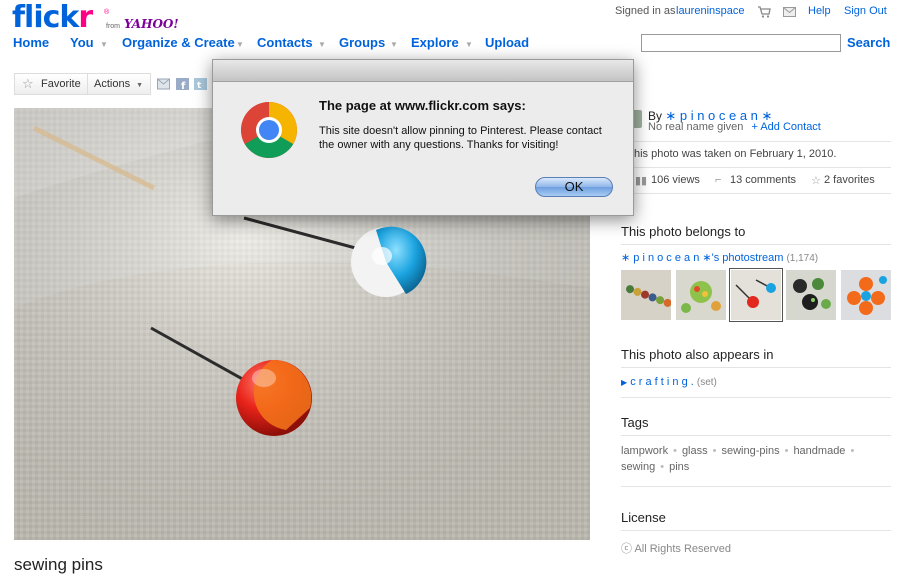  Describe the element at coordinates (683, 231) in the screenshot. I see `belongs-heading: This photo belongs to` at that location.